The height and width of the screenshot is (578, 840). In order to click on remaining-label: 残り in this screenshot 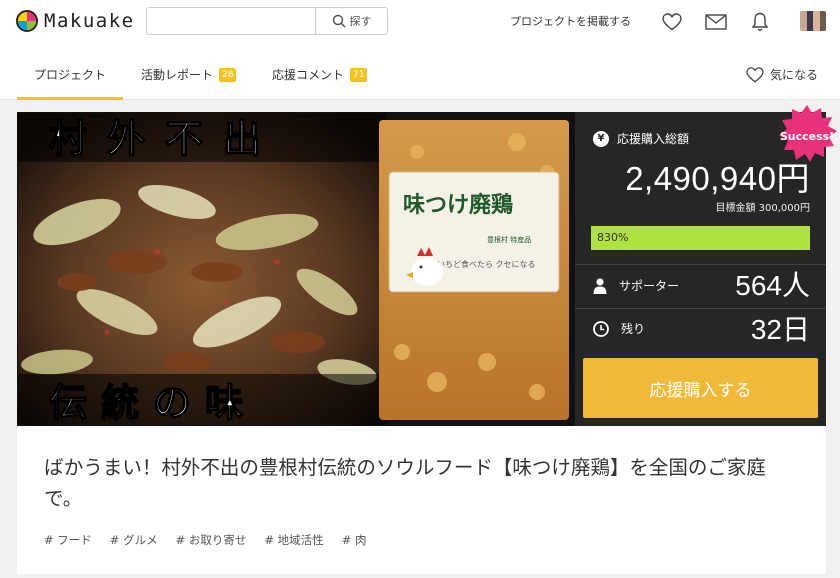, I will do `click(619, 328)`.